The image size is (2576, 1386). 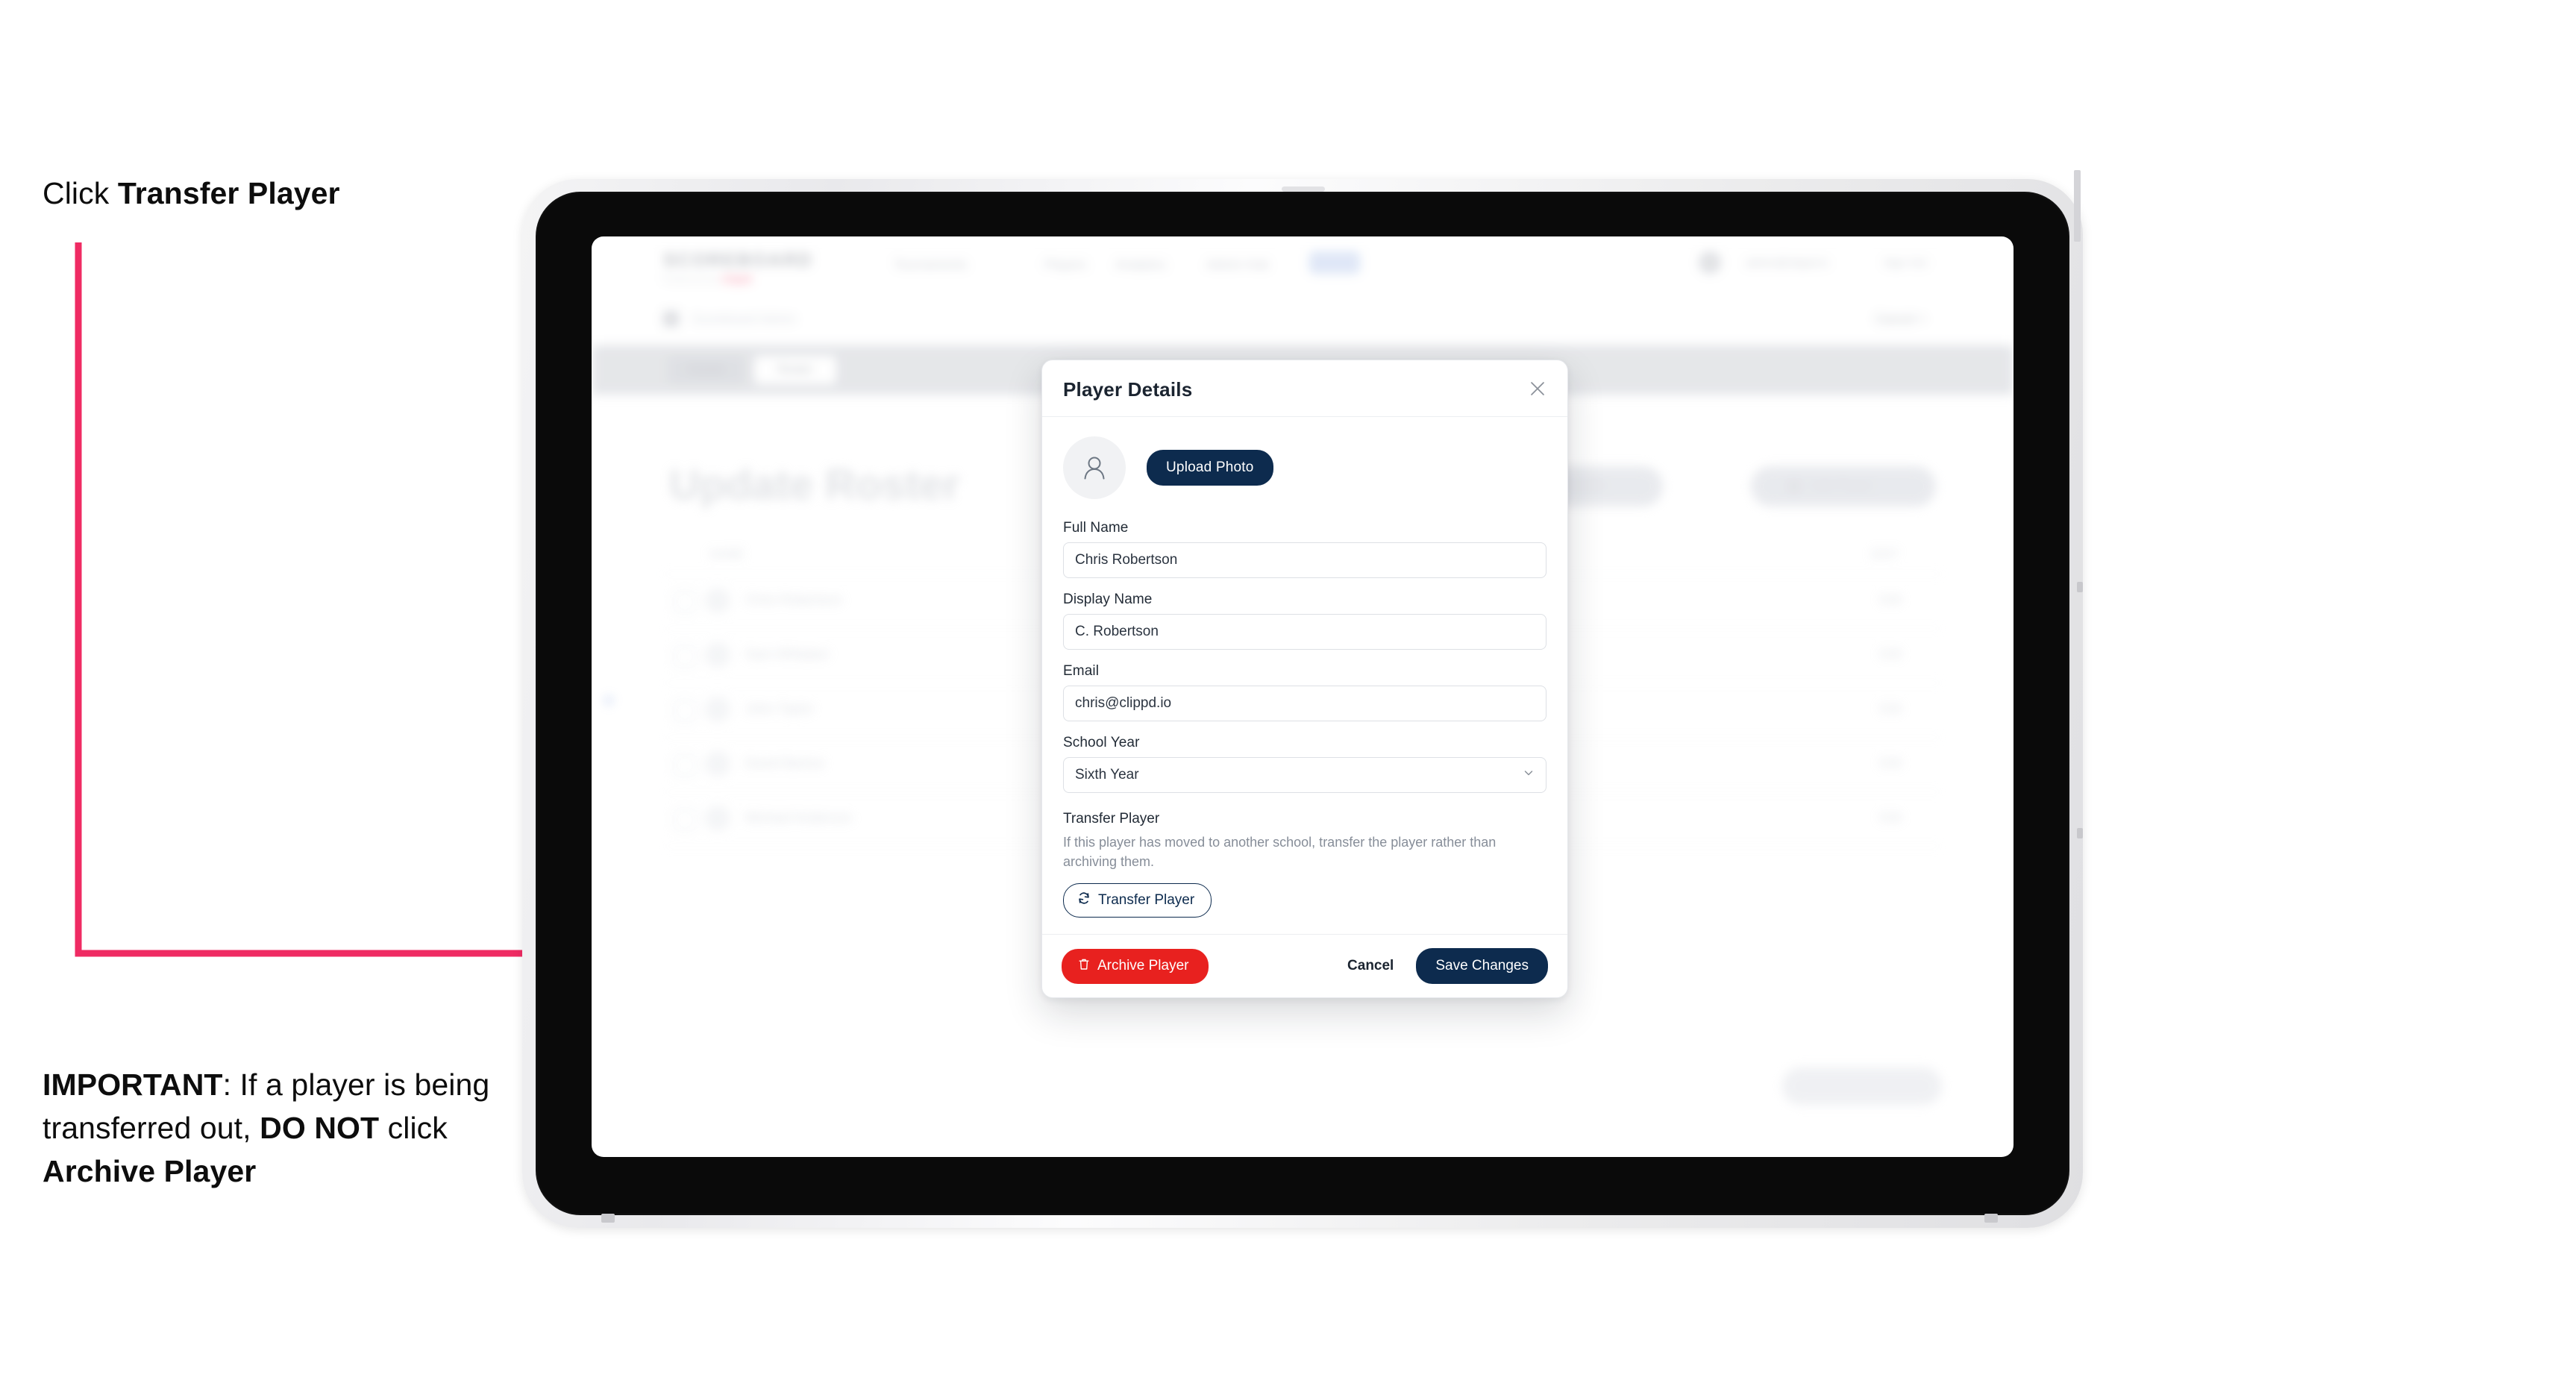 What do you see at coordinates (1084, 966) in the screenshot?
I see `trash-icon` at bounding box center [1084, 966].